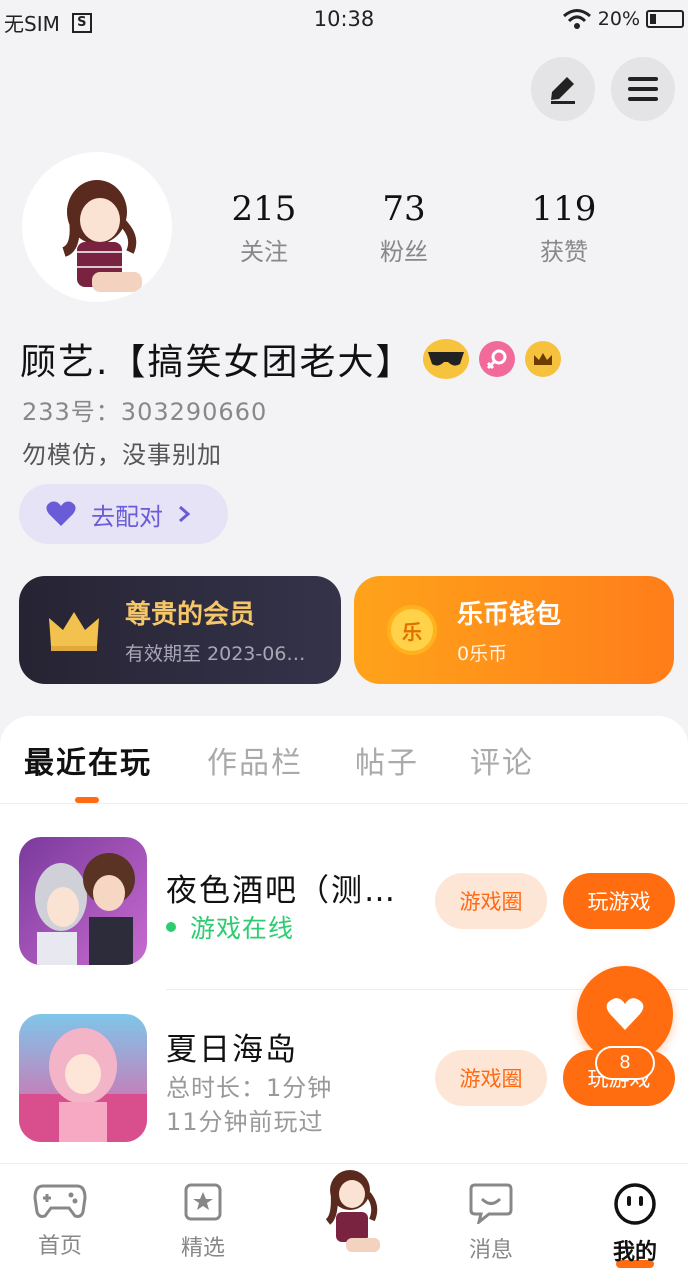  Describe the element at coordinates (497, 359) in the screenshot. I see `female-gender-icon` at that location.